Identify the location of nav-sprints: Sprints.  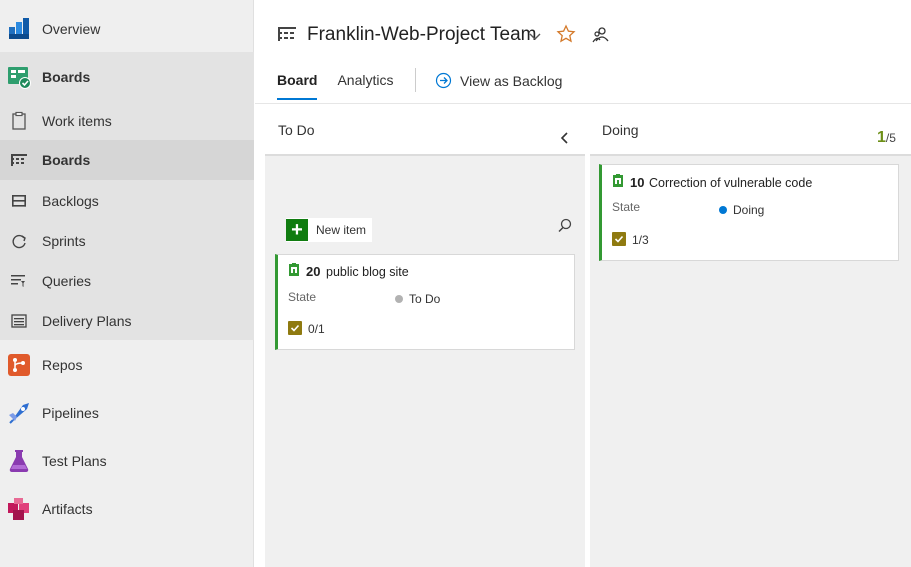
(127, 241).